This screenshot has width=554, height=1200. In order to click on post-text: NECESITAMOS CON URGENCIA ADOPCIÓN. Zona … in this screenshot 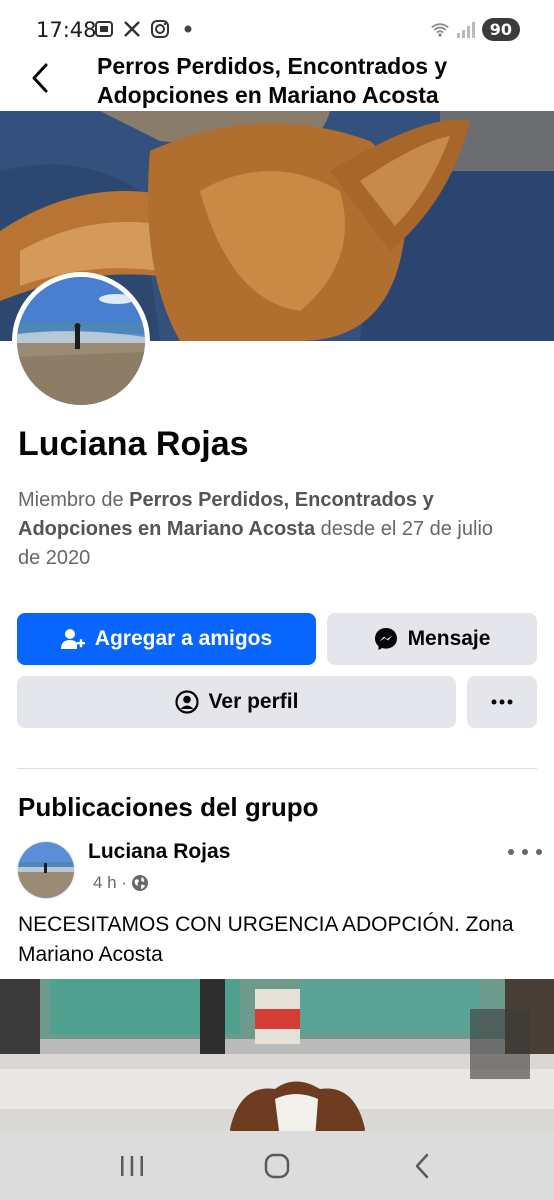, I will do `click(266, 939)`.